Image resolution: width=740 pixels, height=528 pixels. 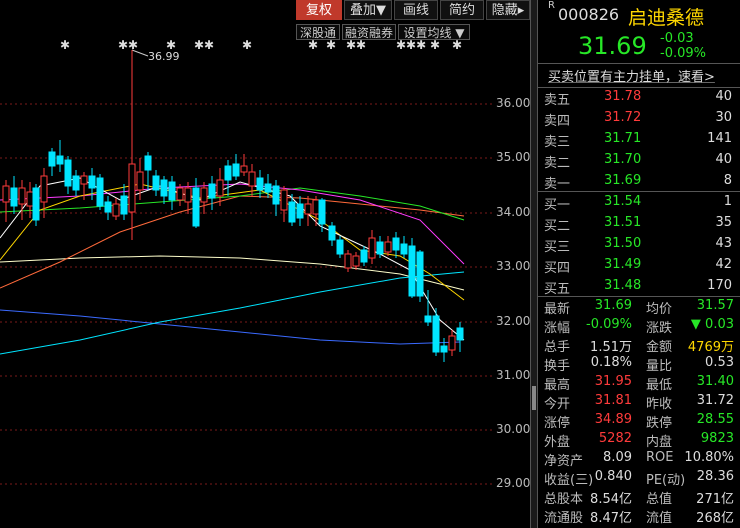 What do you see at coordinates (639, 203) in the screenshot?
I see `bid-row: 买一 31.54 1` at bounding box center [639, 203].